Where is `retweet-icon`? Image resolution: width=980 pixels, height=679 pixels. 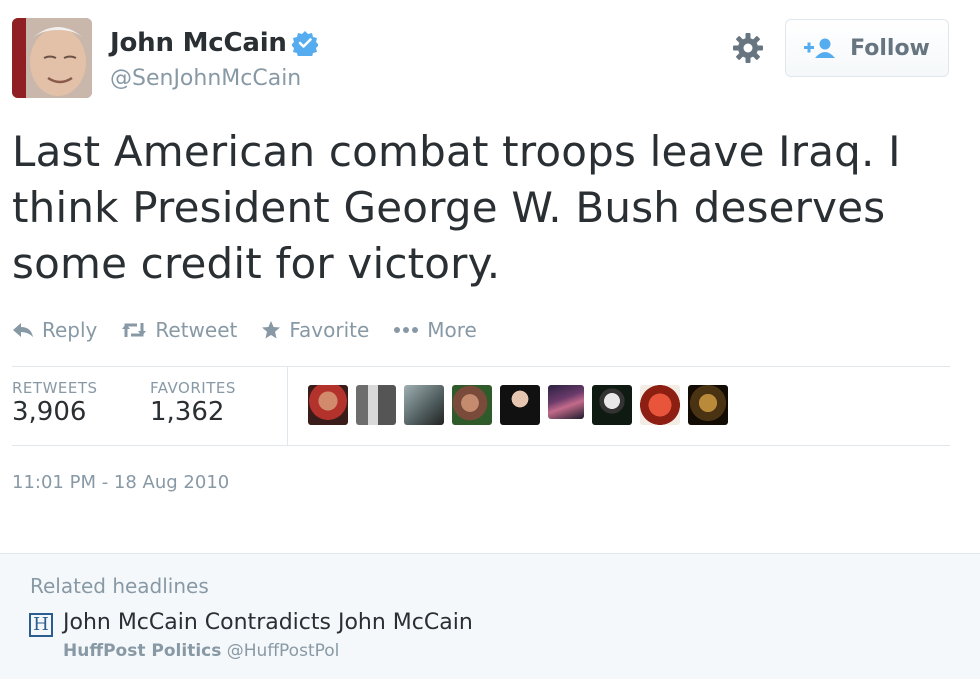
retweet-icon is located at coordinates (134, 330).